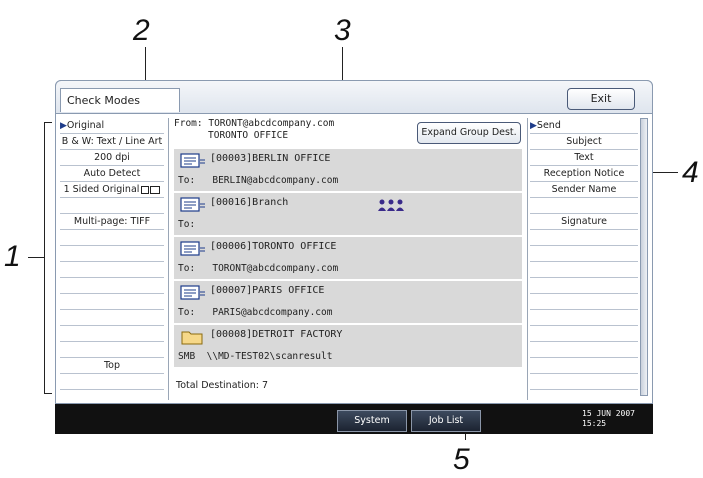 This screenshot has width=703, height=478. What do you see at coordinates (272, 312) in the screenshot?
I see `destination-address: PARIS@abcdcompany.com` at bounding box center [272, 312].